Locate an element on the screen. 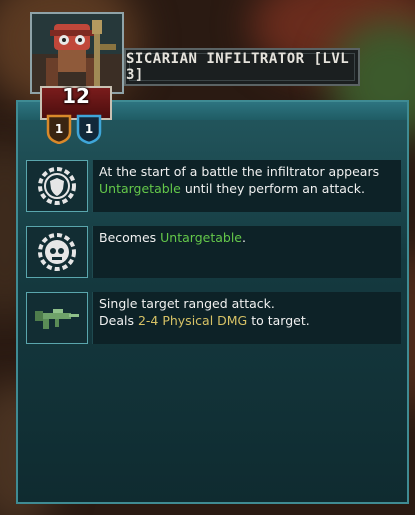 The image size is (415, 515). ability-2-prefix: Becomes is located at coordinates (130, 237).